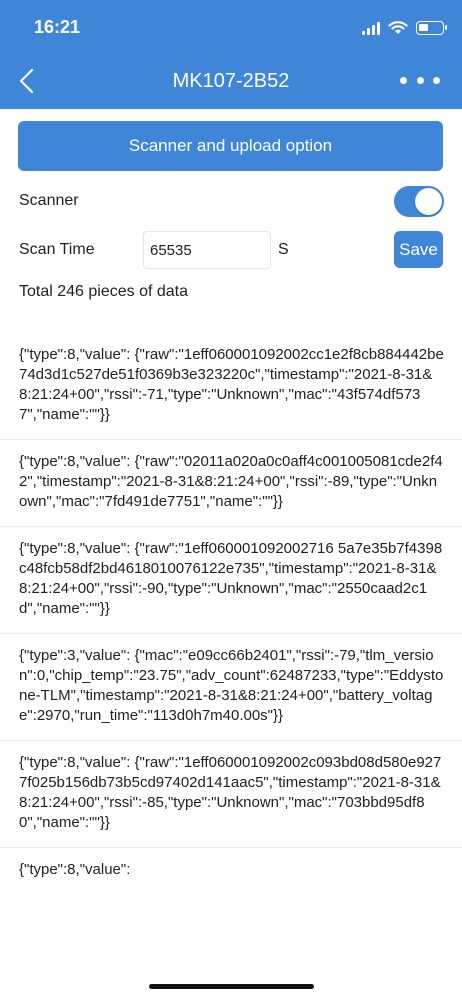 Image resolution: width=462 pixels, height=1000 pixels. I want to click on status-icons, so click(404, 28).